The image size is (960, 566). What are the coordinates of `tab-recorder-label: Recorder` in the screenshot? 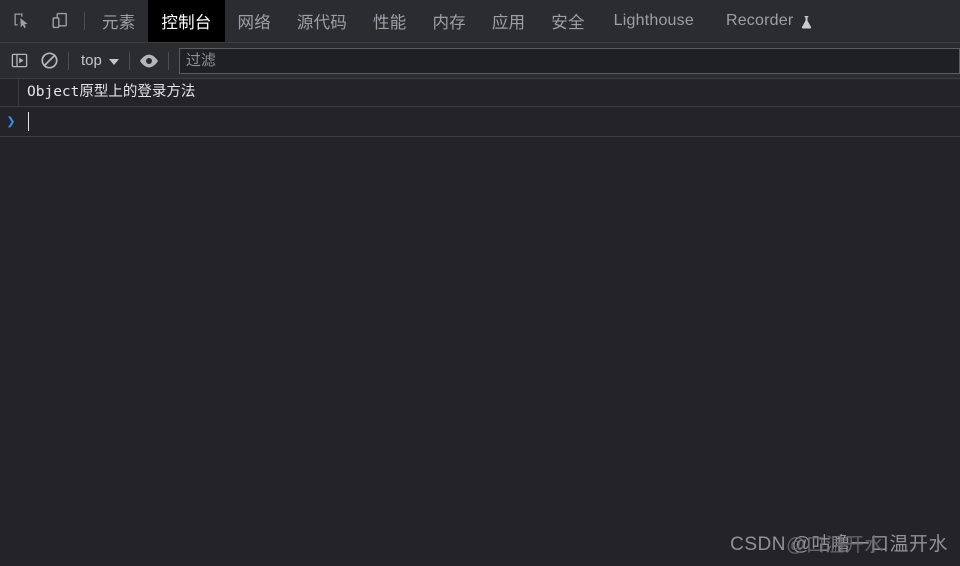 It's located at (759, 20).